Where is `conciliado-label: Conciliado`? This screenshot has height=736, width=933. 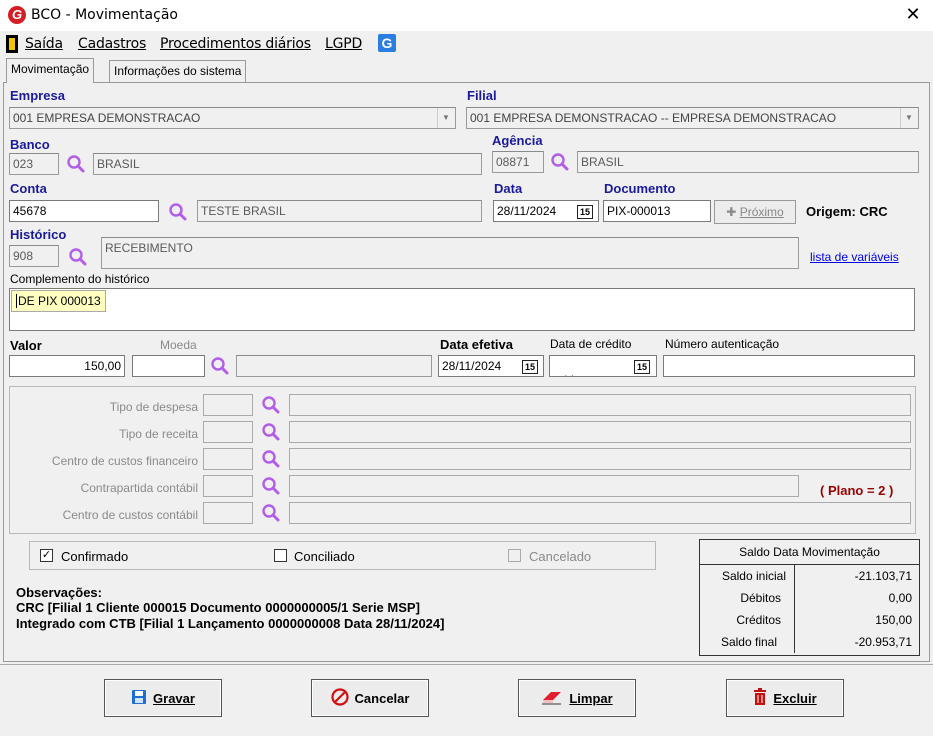 conciliado-label: Conciliado is located at coordinates (324, 556).